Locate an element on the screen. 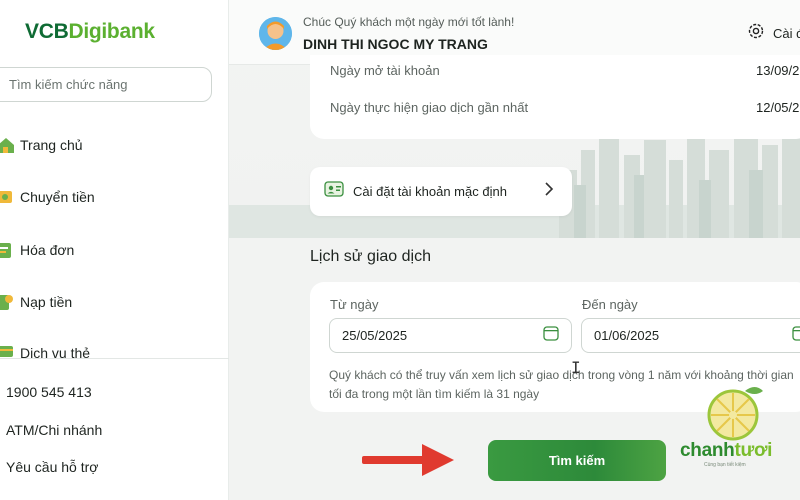  gear-icon is located at coordinates (756, 33).